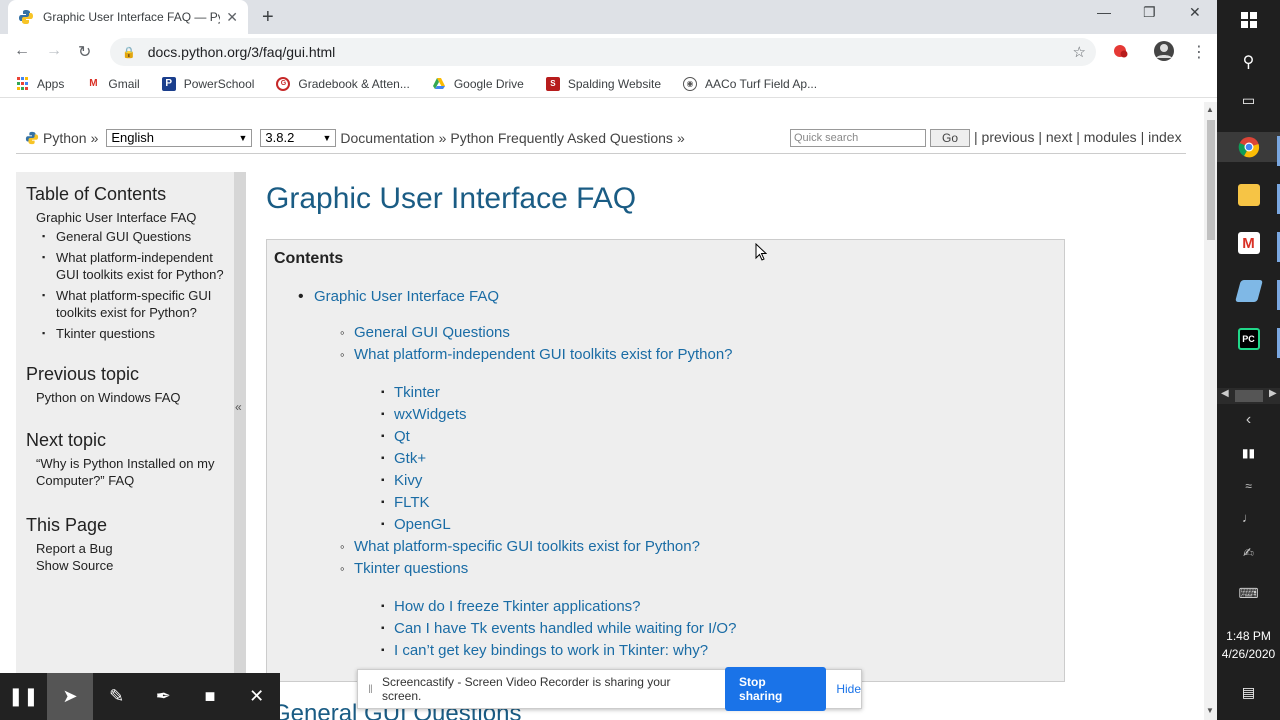 This screenshot has width=1280, height=720. What do you see at coordinates (1273, 393) in the screenshot?
I see `scroll-right-icon: ▶` at bounding box center [1273, 393].